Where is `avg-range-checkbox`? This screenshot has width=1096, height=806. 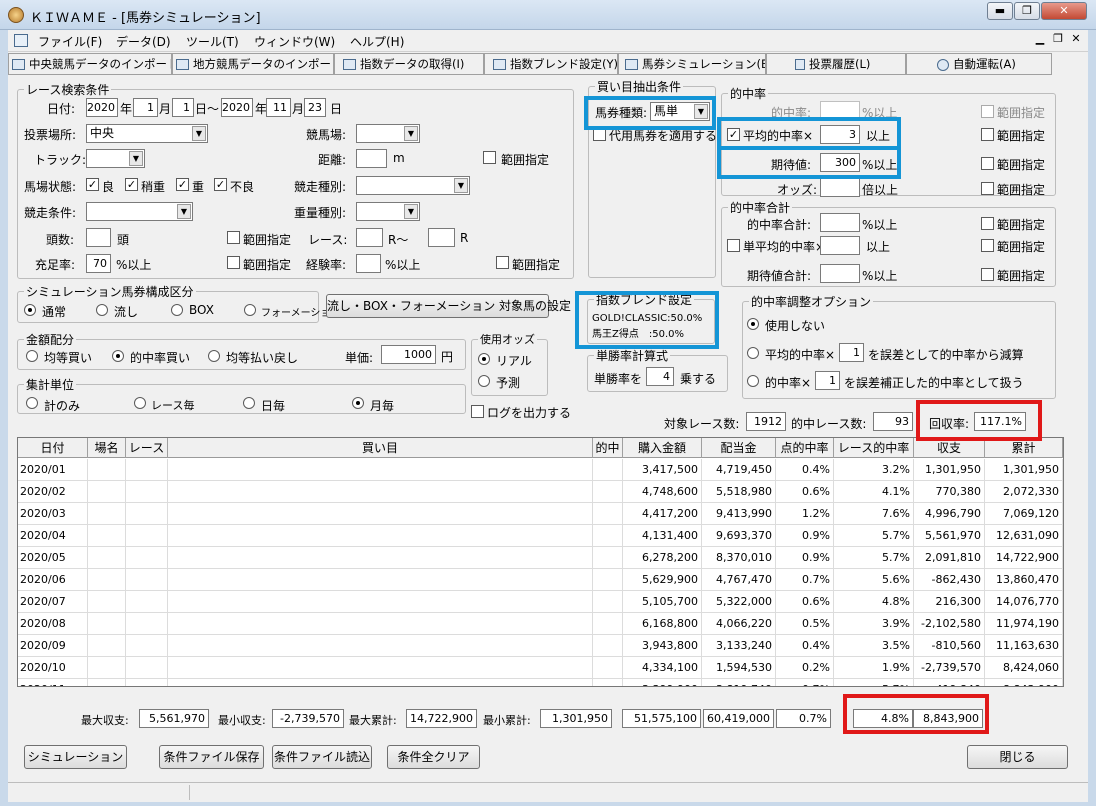
avg-range-checkbox is located at coordinates (987, 134).